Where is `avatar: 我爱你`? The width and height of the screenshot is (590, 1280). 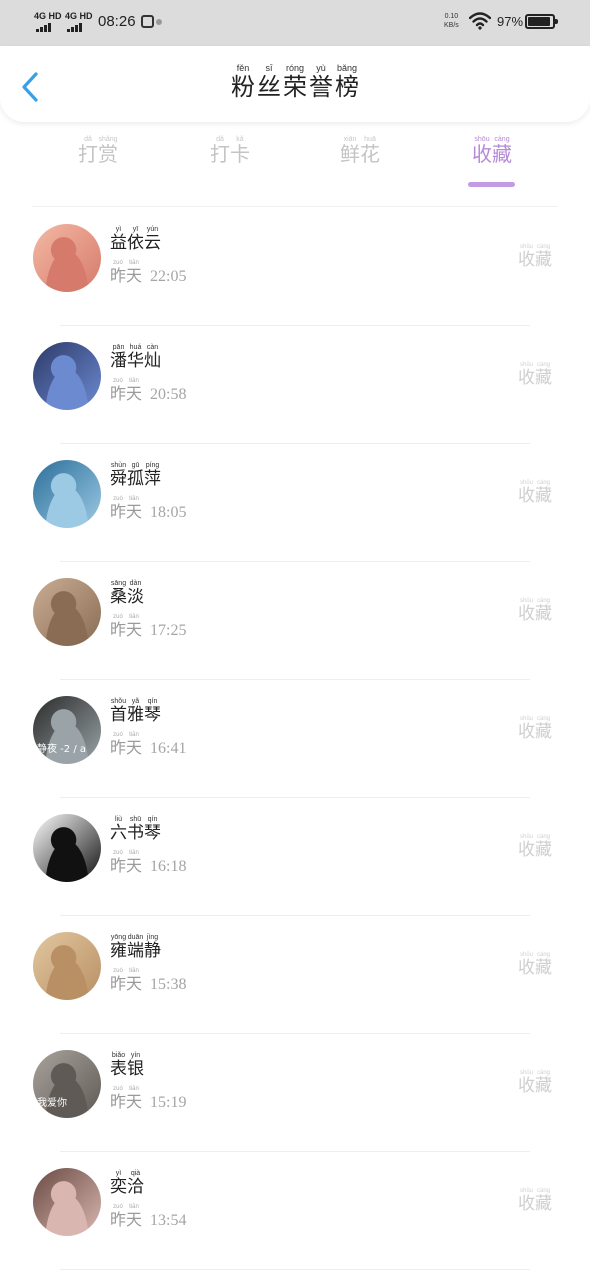
avatar: 我爱你 is located at coordinates (67, 1084).